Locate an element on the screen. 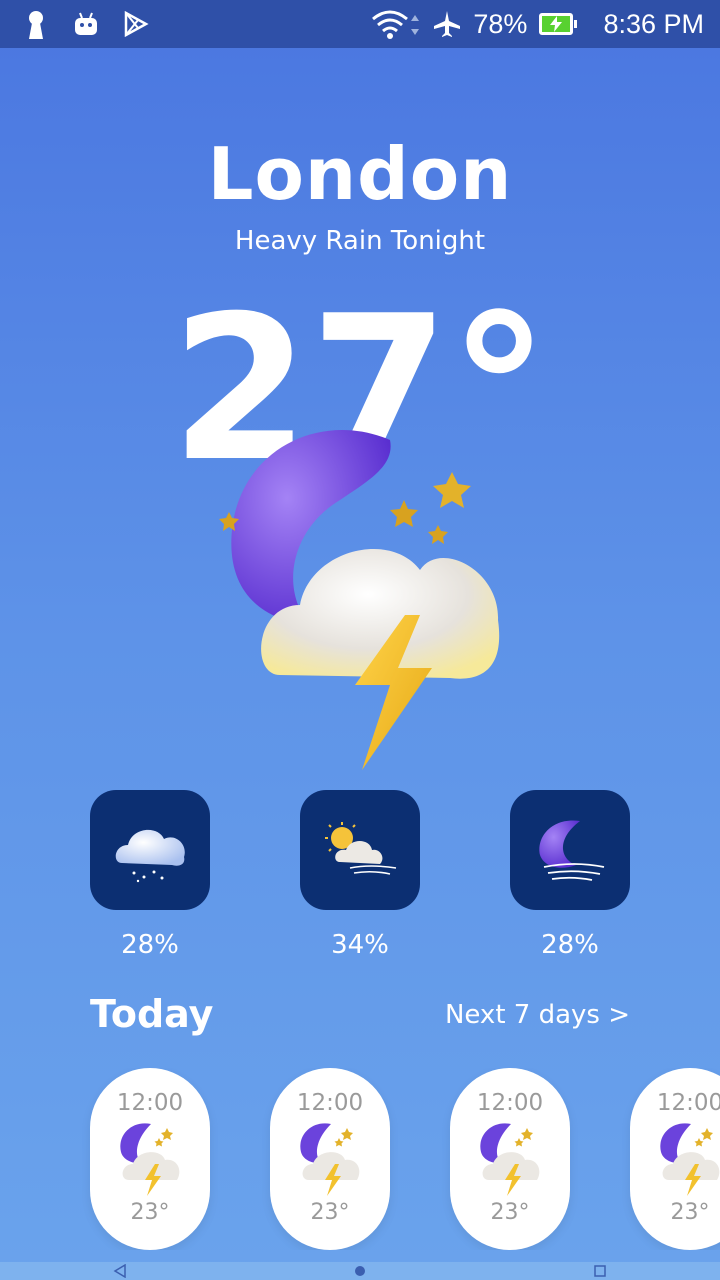  sun-cloud-wind-icon is located at coordinates (361, 848).